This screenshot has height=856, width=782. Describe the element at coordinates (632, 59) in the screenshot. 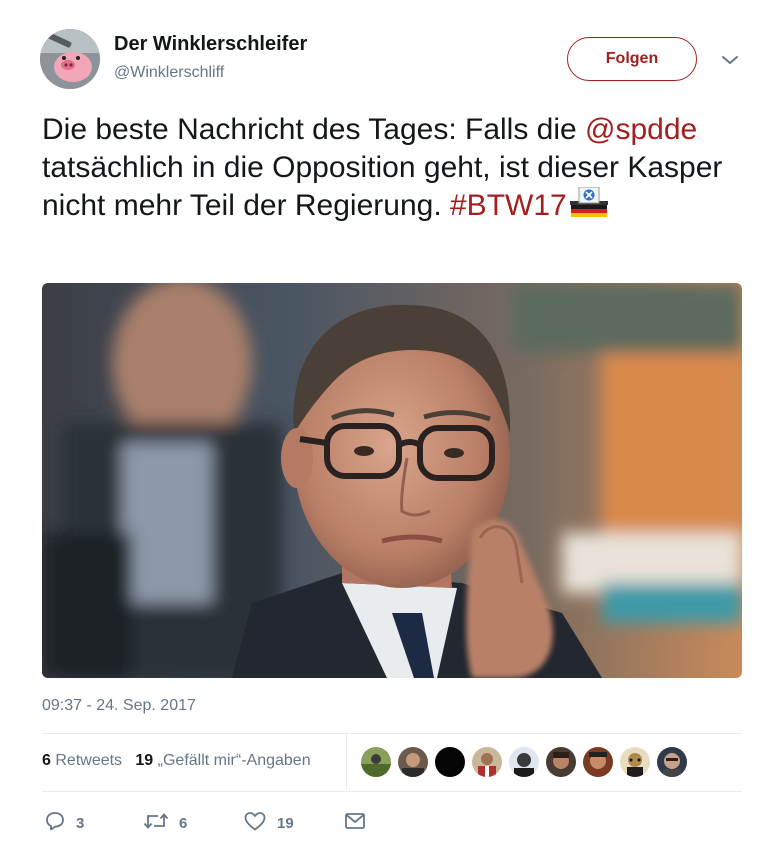

I see `follow-button: Folgen` at that location.